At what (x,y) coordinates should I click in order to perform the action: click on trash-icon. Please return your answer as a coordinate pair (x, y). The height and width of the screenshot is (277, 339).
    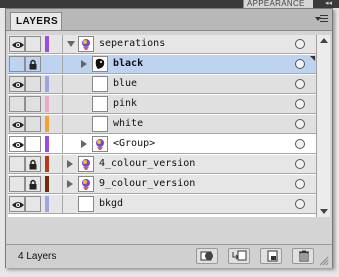
    Looking at the image, I should click on (304, 256).